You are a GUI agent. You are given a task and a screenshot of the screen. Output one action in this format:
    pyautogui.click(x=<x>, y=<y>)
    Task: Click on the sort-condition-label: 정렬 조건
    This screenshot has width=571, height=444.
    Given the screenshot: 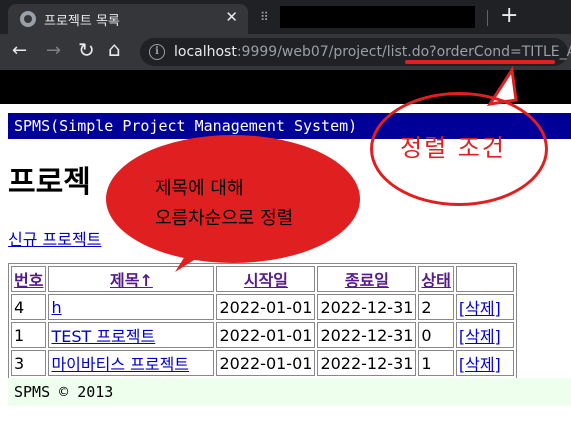 What is the action you would take?
    pyautogui.click(x=453, y=148)
    